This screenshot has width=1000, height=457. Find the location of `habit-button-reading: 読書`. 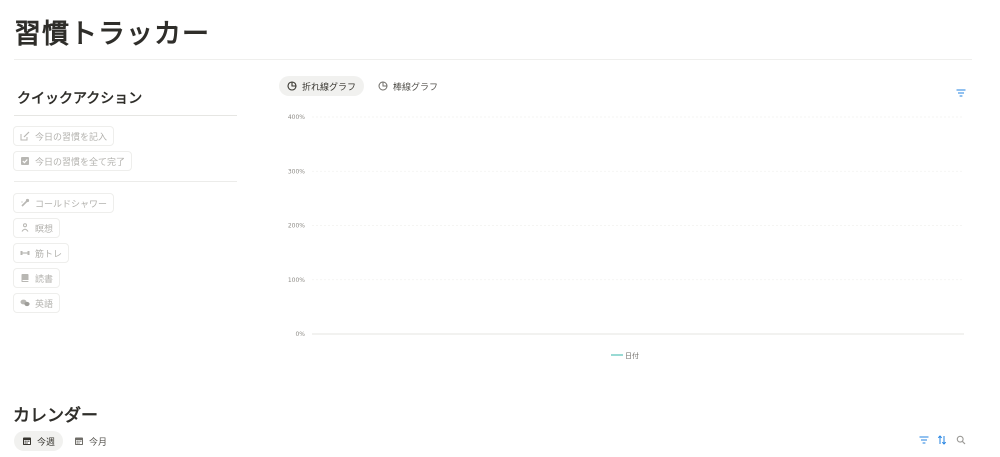

habit-button-reading: 読書 is located at coordinates (37, 278).